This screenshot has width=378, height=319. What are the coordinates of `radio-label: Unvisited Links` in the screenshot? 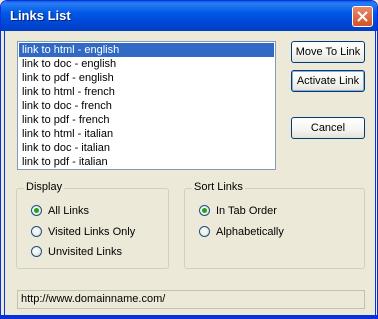 It's located at (85, 252).